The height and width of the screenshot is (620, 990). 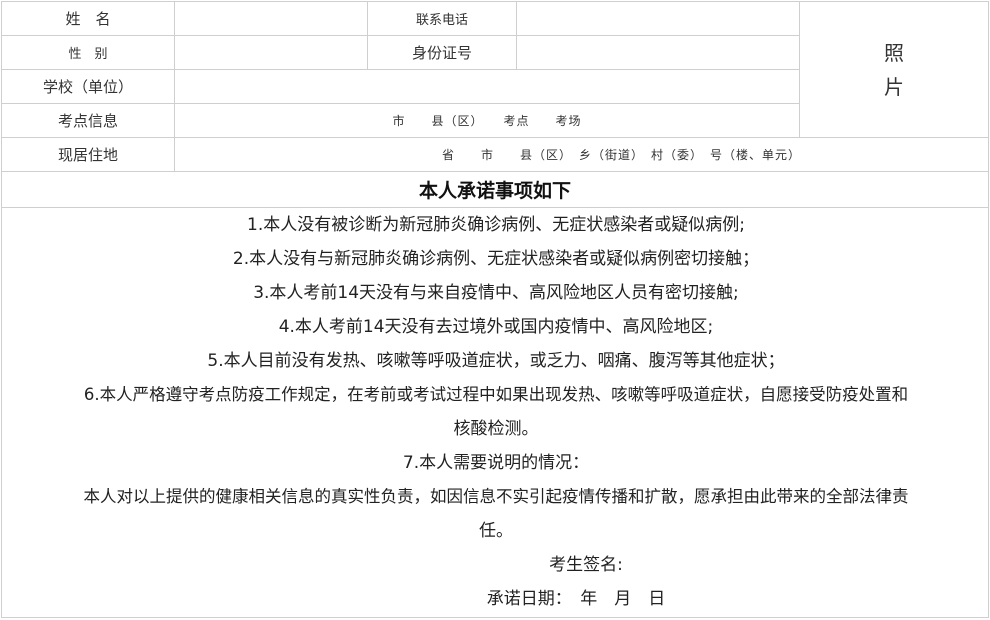 What do you see at coordinates (442, 53) in the screenshot?
I see `id-number-label: 身份证号` at bounding box center [442, 53].